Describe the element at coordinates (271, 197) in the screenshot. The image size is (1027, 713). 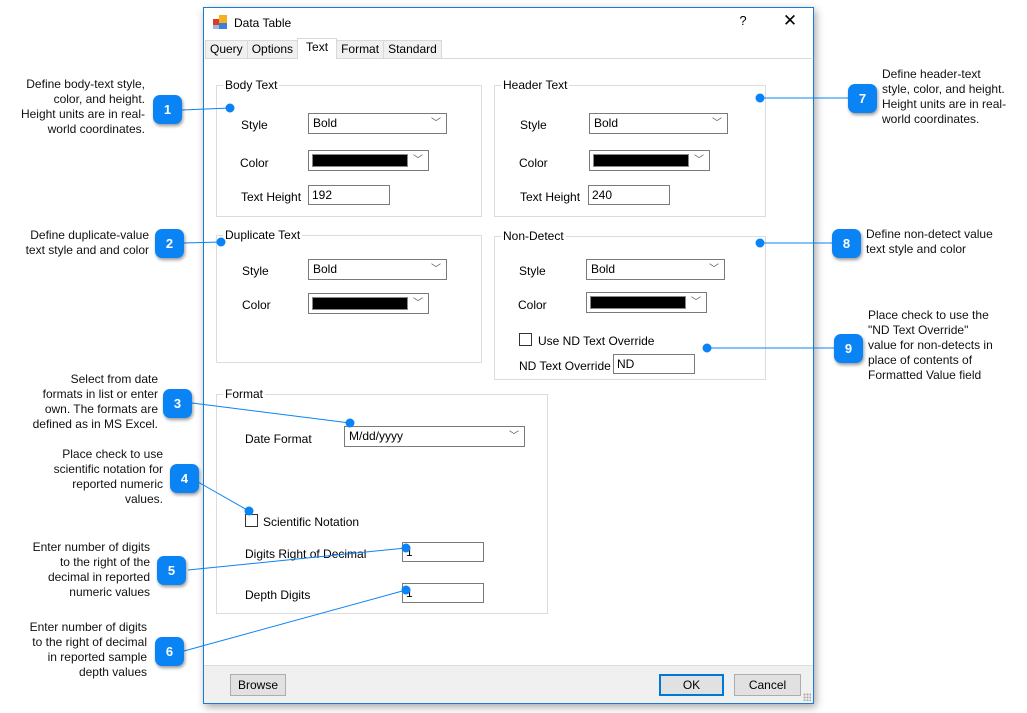
I see `body-height-label: Text Height` at that location.